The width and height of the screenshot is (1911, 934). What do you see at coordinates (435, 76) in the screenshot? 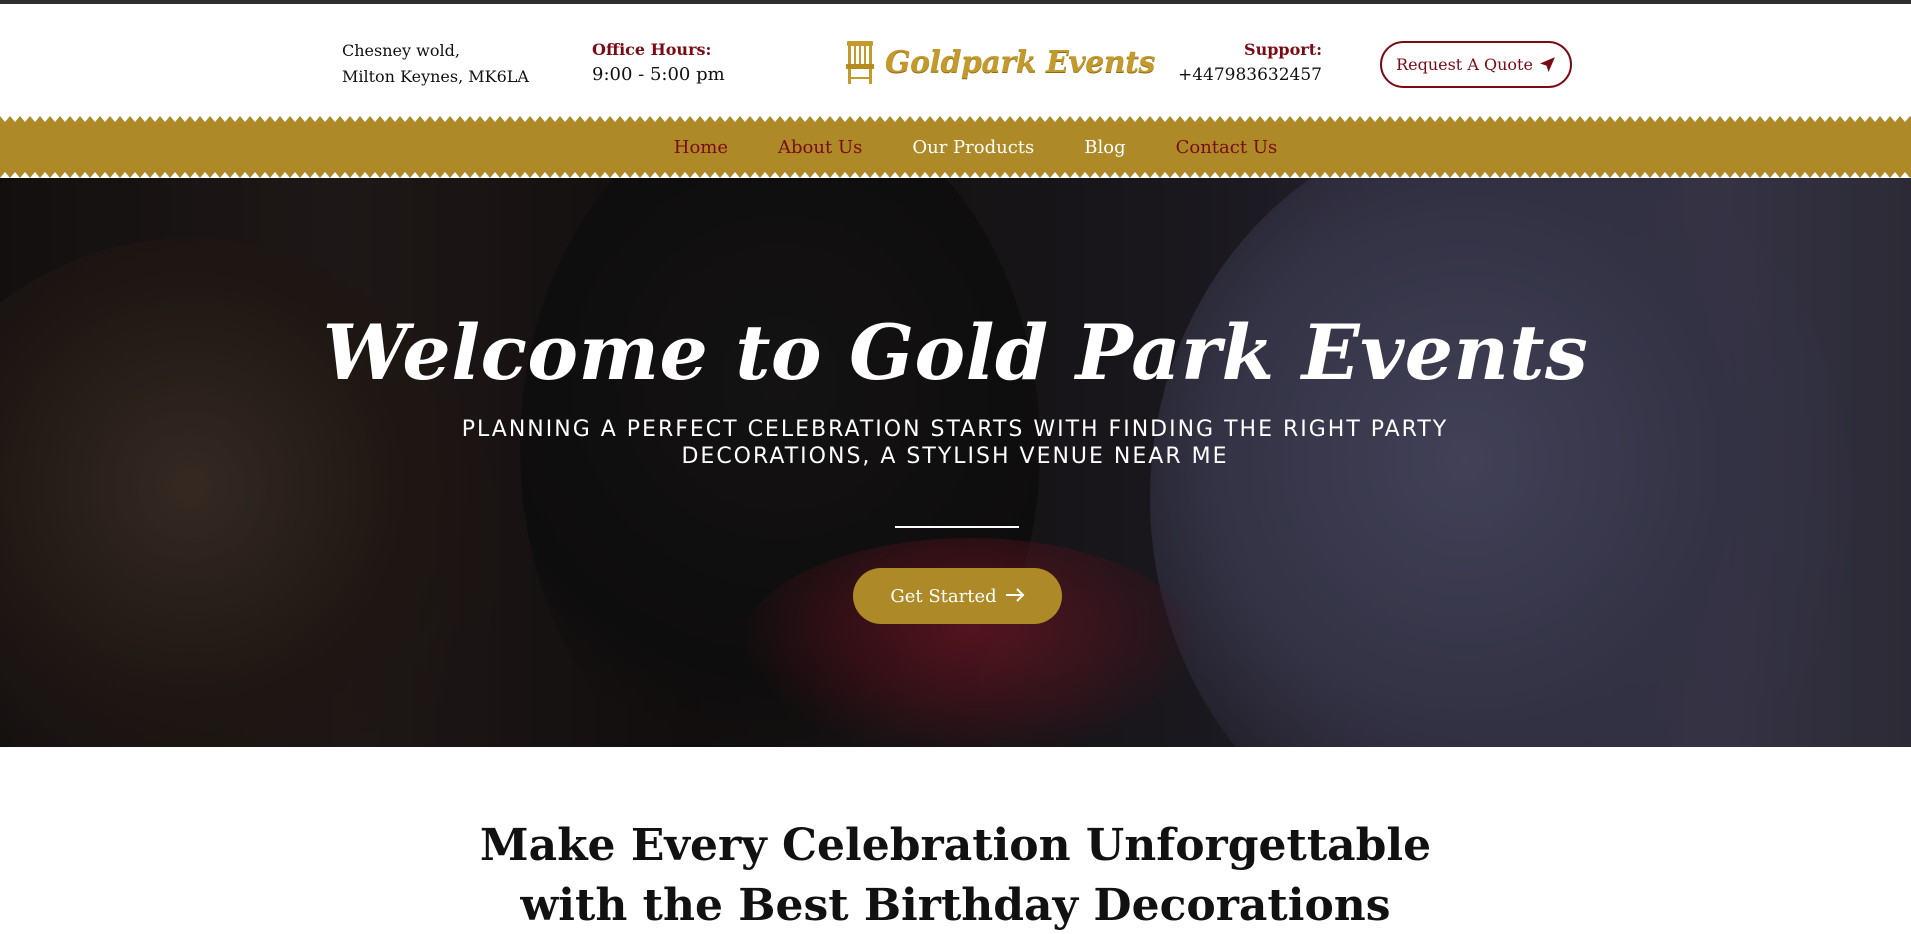
I see `address-line-2: Milton Keynes, MK6LA` at bounding box center [435, 76].